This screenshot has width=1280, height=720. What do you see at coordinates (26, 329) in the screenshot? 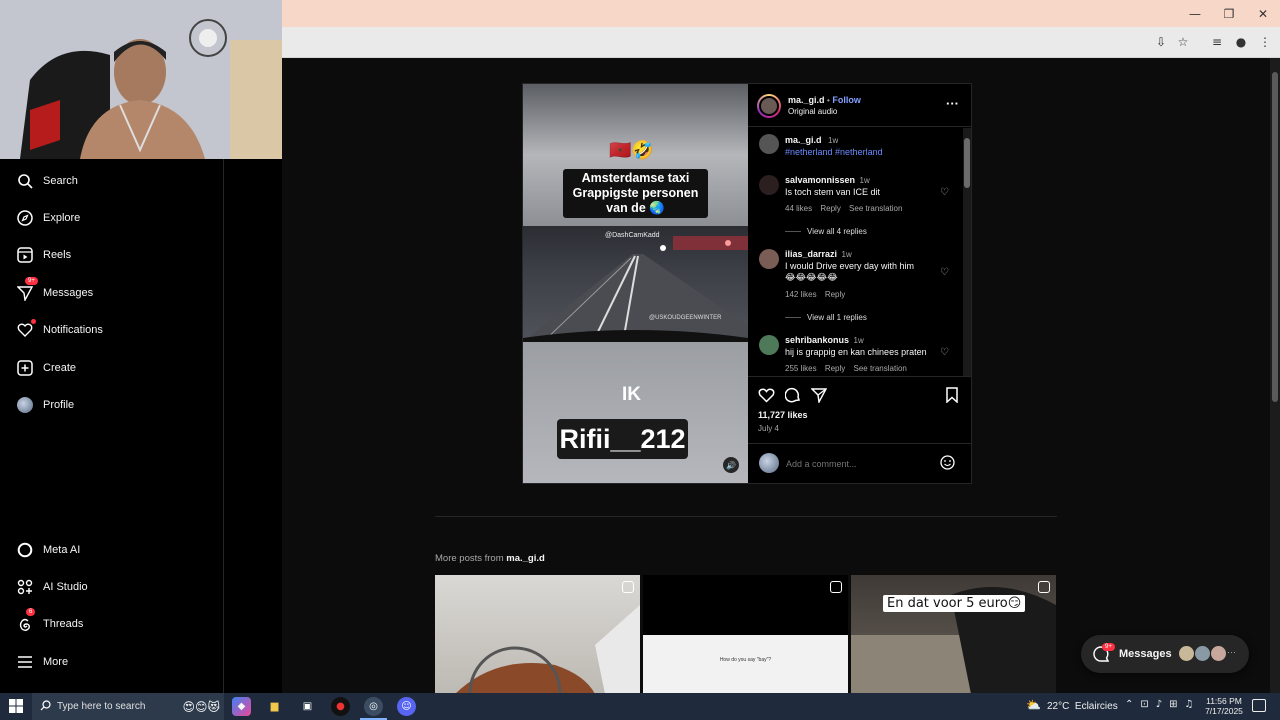
I see `heart-icon` at bounding box center [26, 329].